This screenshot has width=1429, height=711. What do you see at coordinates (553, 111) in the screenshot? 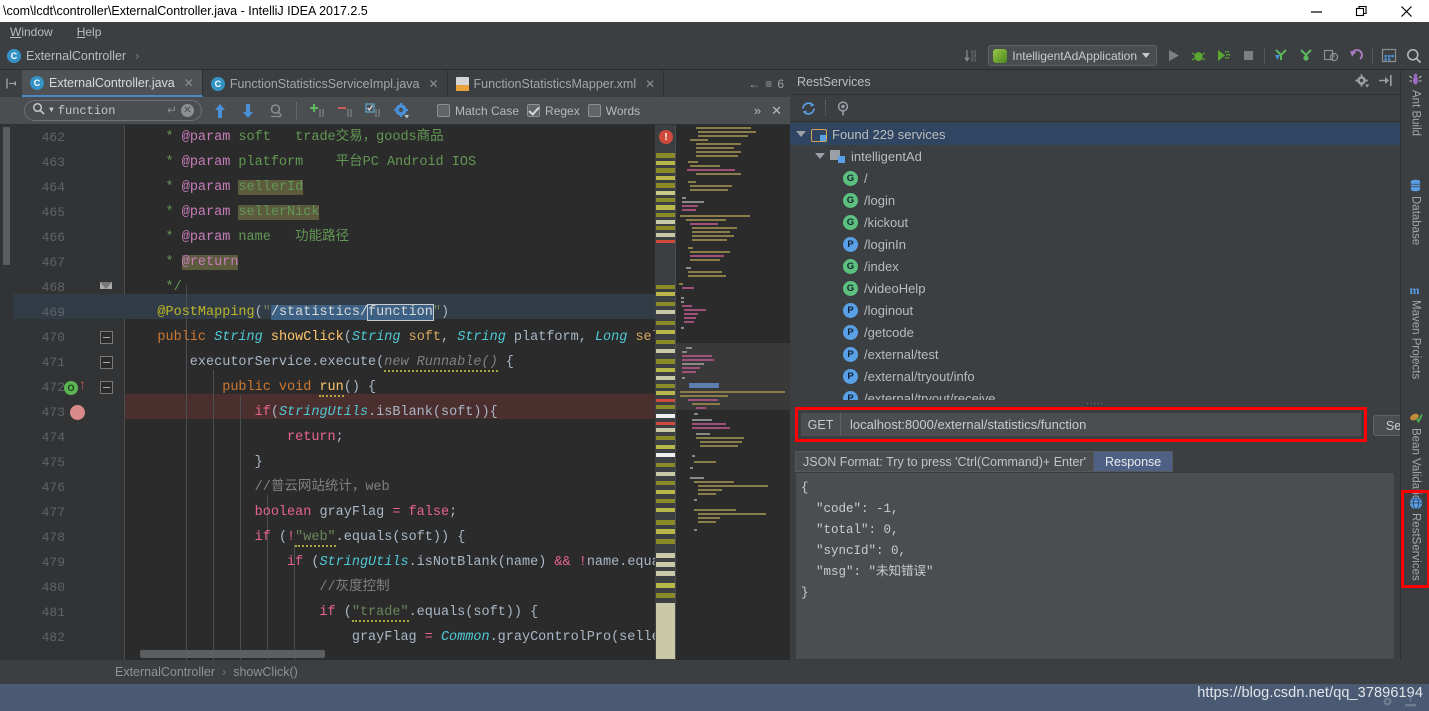
I see `regex-checkbox: Regex` at bounding box center [553, 111].